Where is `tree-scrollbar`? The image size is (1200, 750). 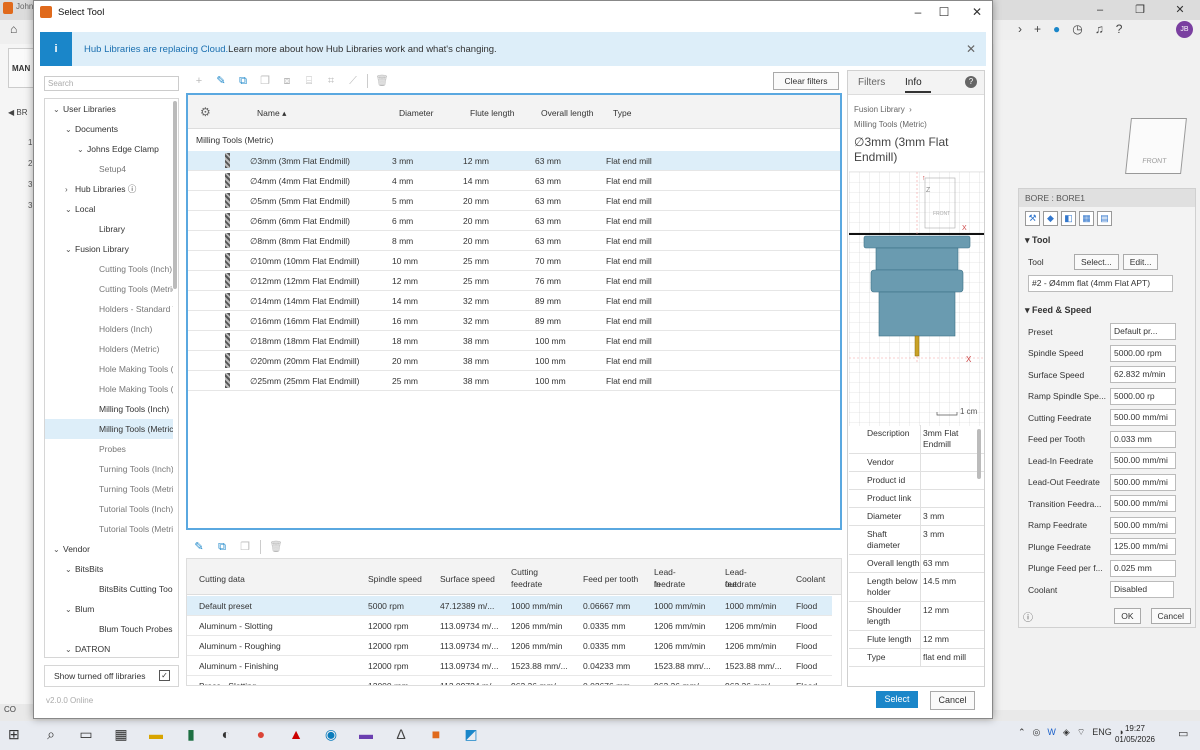
tree-scrollbar is located at coordinates (175, 195).